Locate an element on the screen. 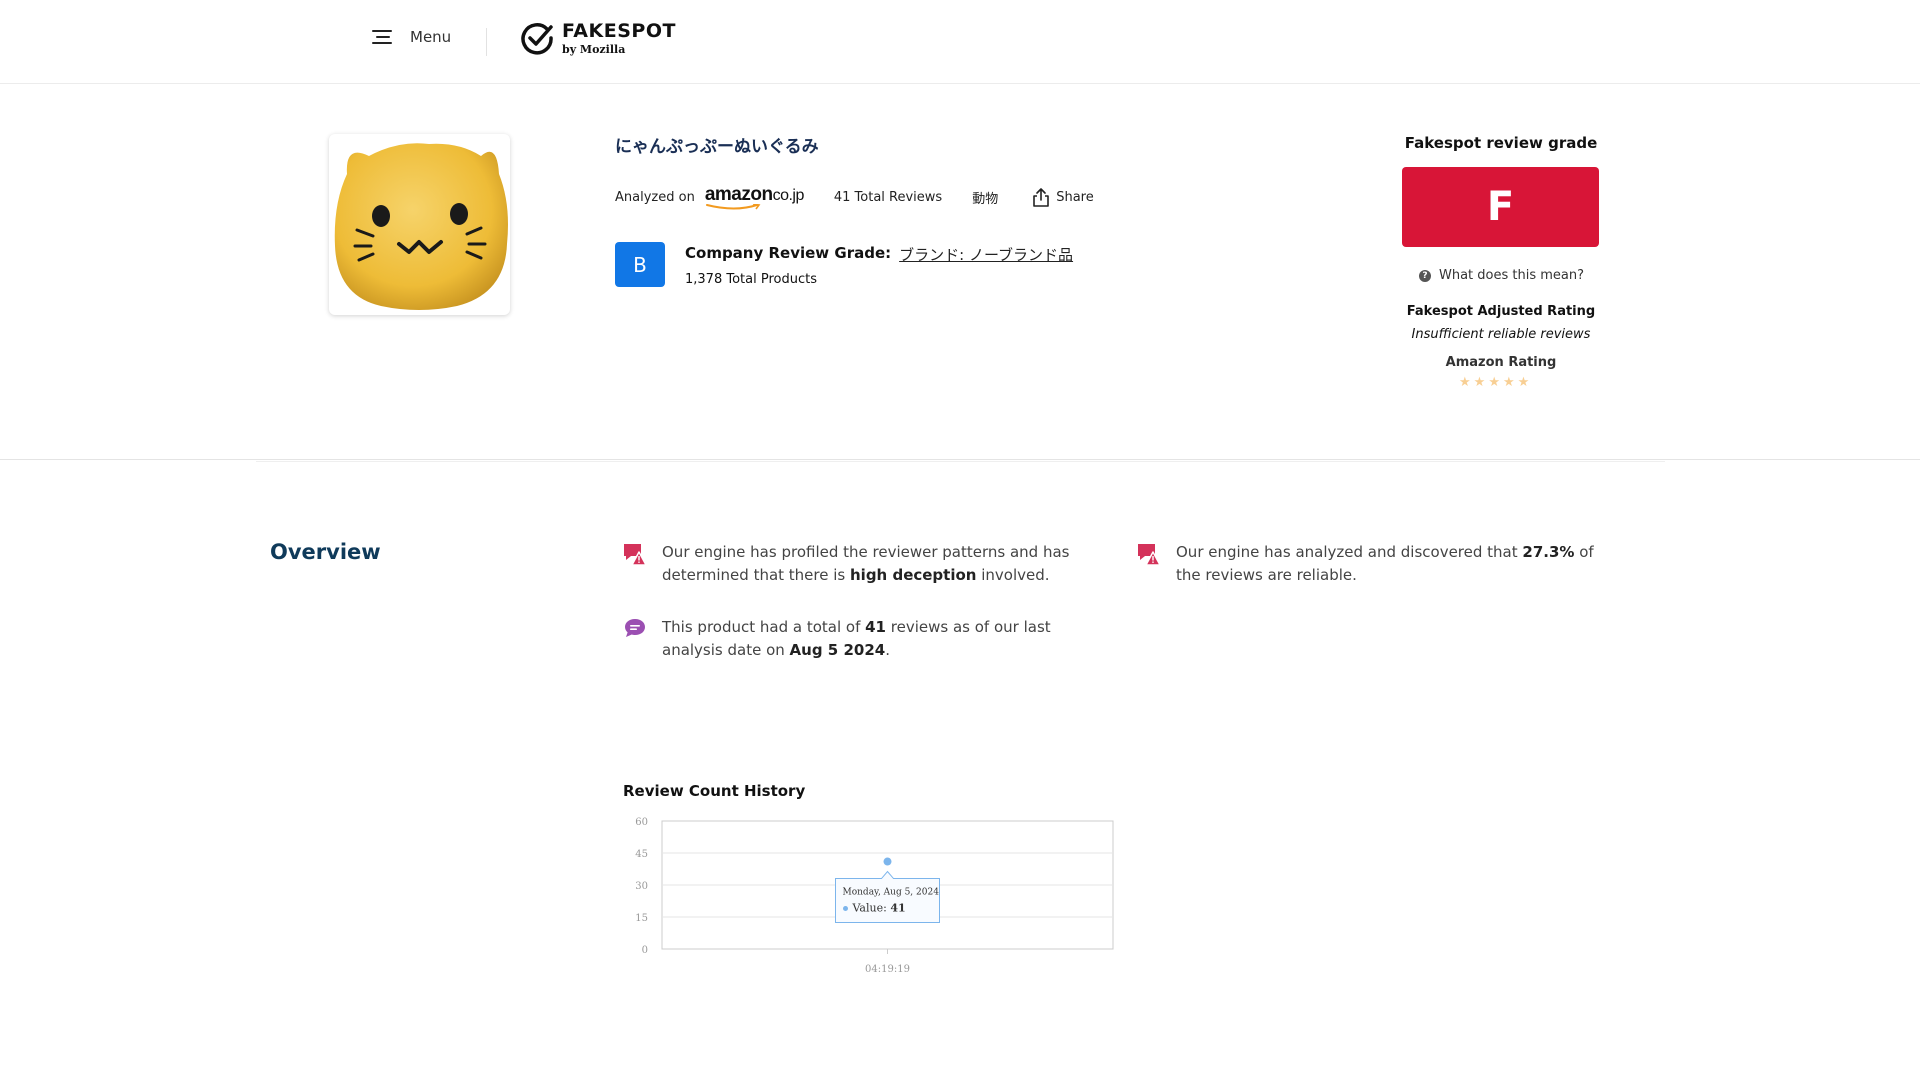  category-label: 動物 is located at coordinates (985, 197).